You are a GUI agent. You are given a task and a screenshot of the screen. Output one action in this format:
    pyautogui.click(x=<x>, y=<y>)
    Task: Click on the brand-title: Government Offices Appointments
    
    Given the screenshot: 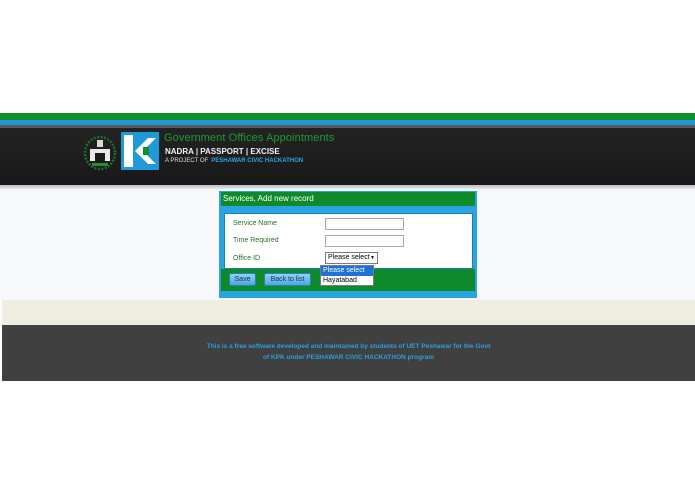 What is the action you would take?
    pyautogui.click(x=249, y=138)
    